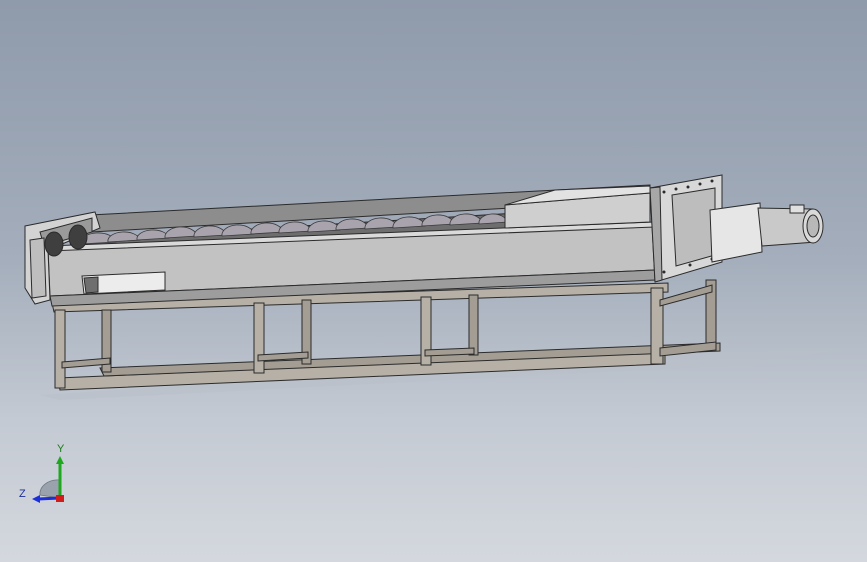 The width and height of the screenshot is (867, 562). I want to click on z-axis-label: Z, so click(22, 494).